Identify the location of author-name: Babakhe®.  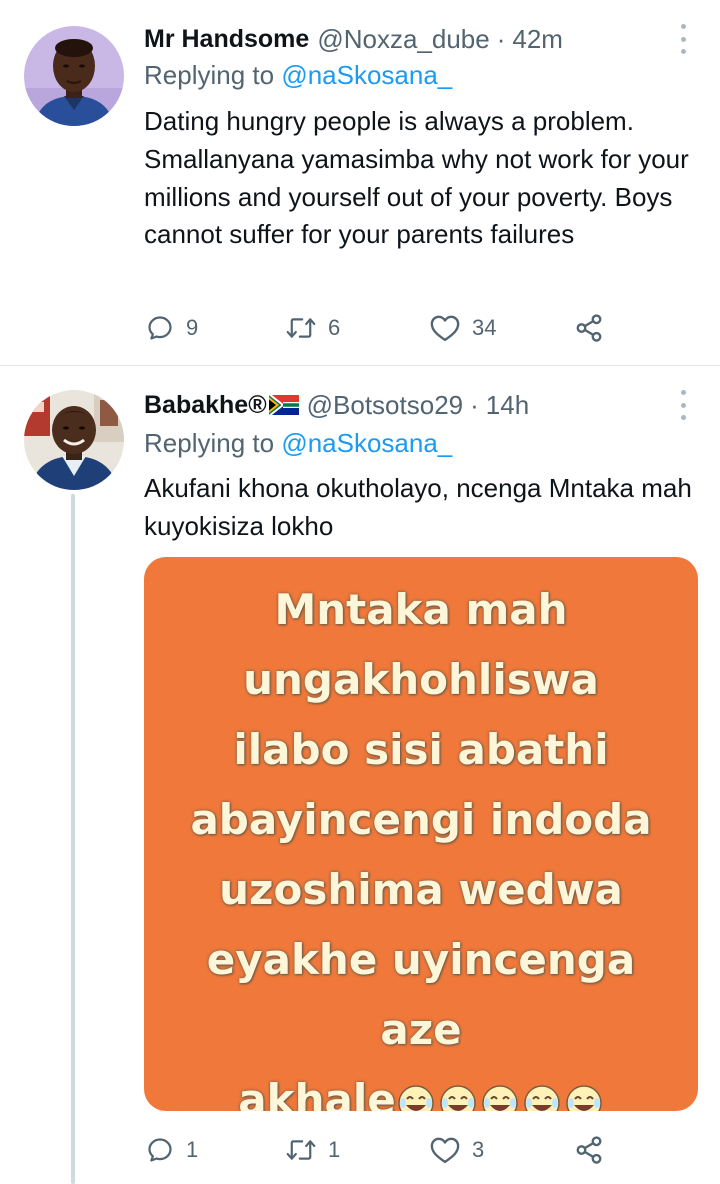
(205, 405).